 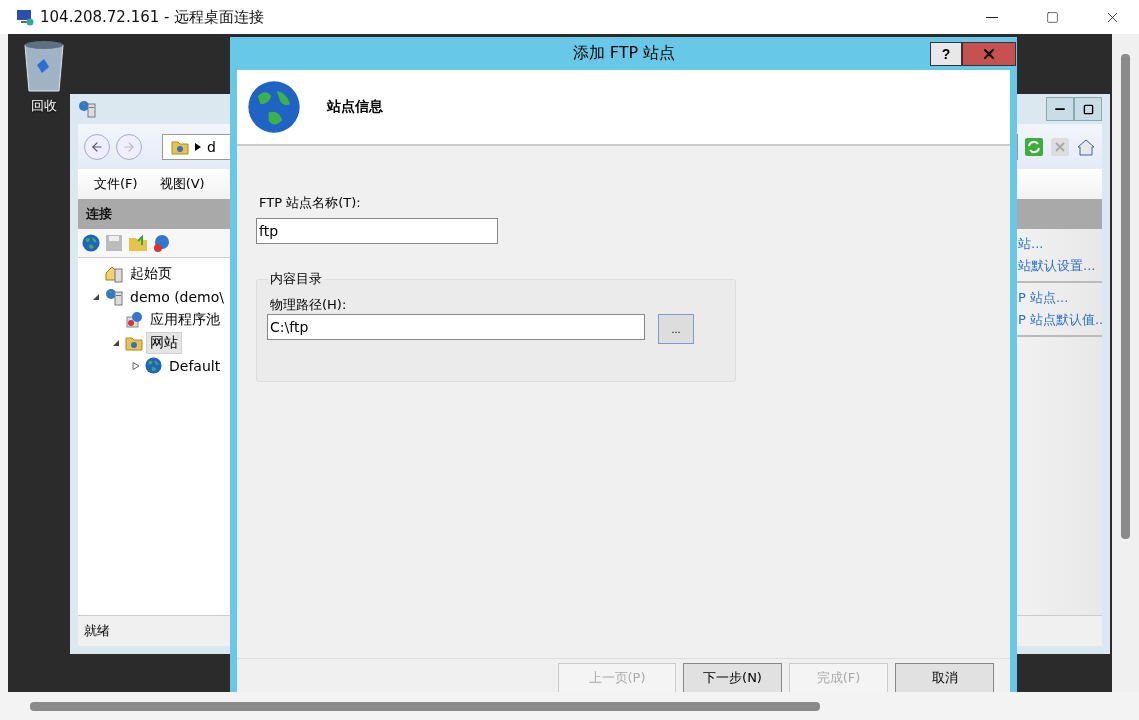 What do you see at coordinates (44, 106) in the screenshot?
I see `desktop-icon-label: 回收` at bounding box center [44, 106].